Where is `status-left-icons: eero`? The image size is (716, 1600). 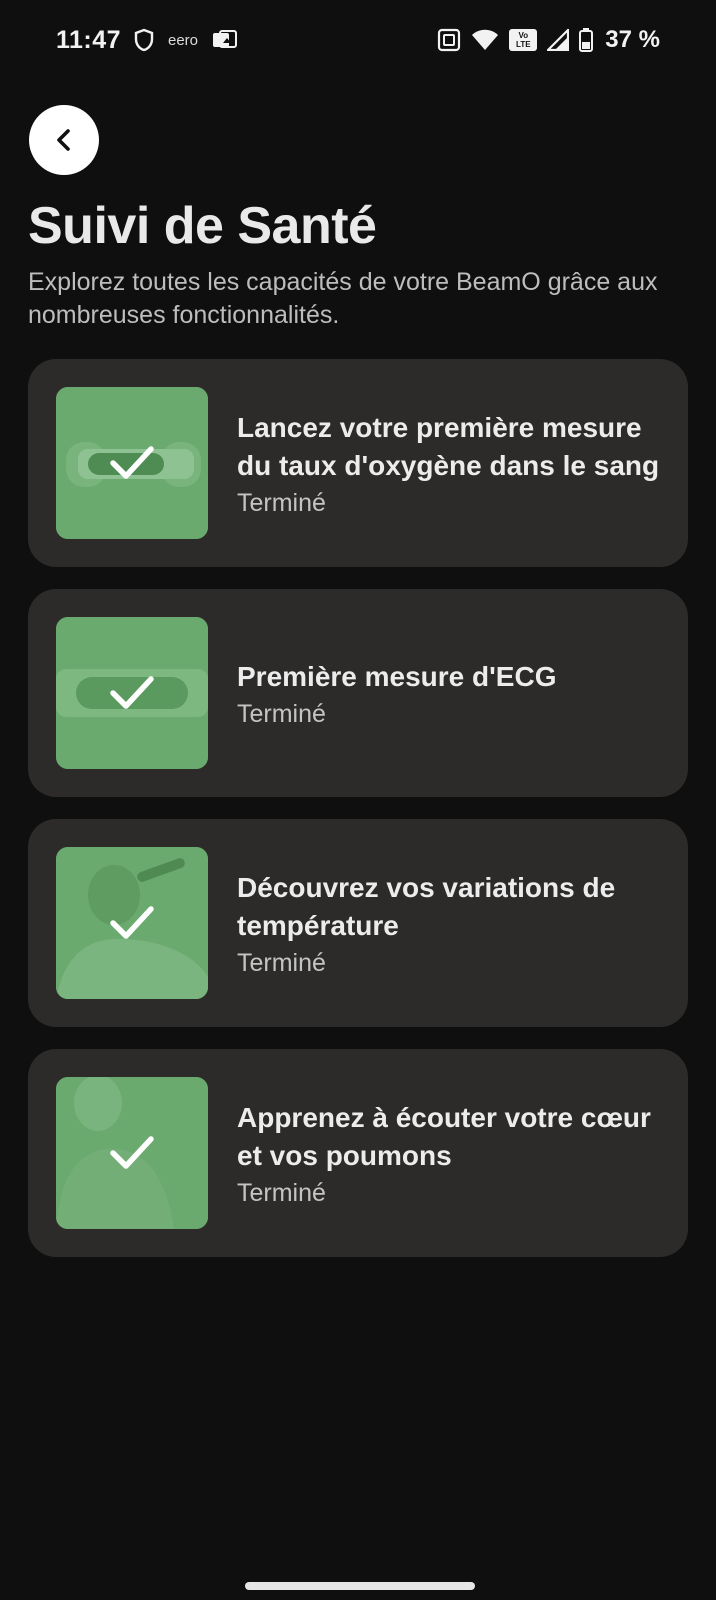
status-left-icons: eero is located at coordinates (186, 40).